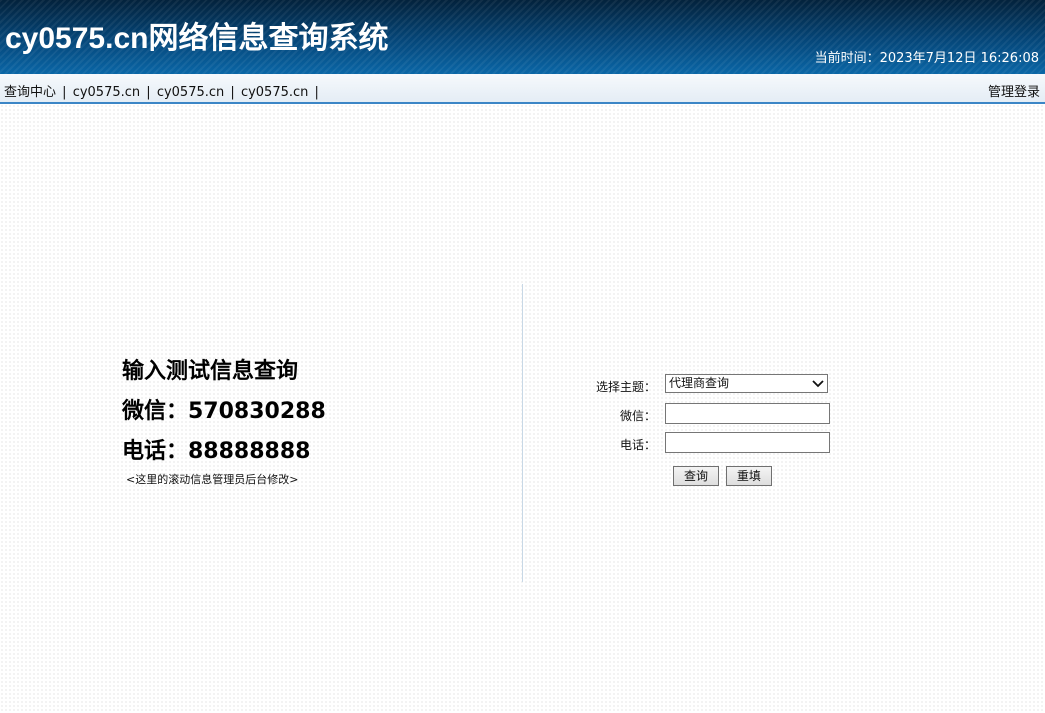 This screenshot has height=713, width=1045. Describe the element at coordinates (699, 383) in the screenshot. I see `topic-selected-value: 代理商查询` at that location.